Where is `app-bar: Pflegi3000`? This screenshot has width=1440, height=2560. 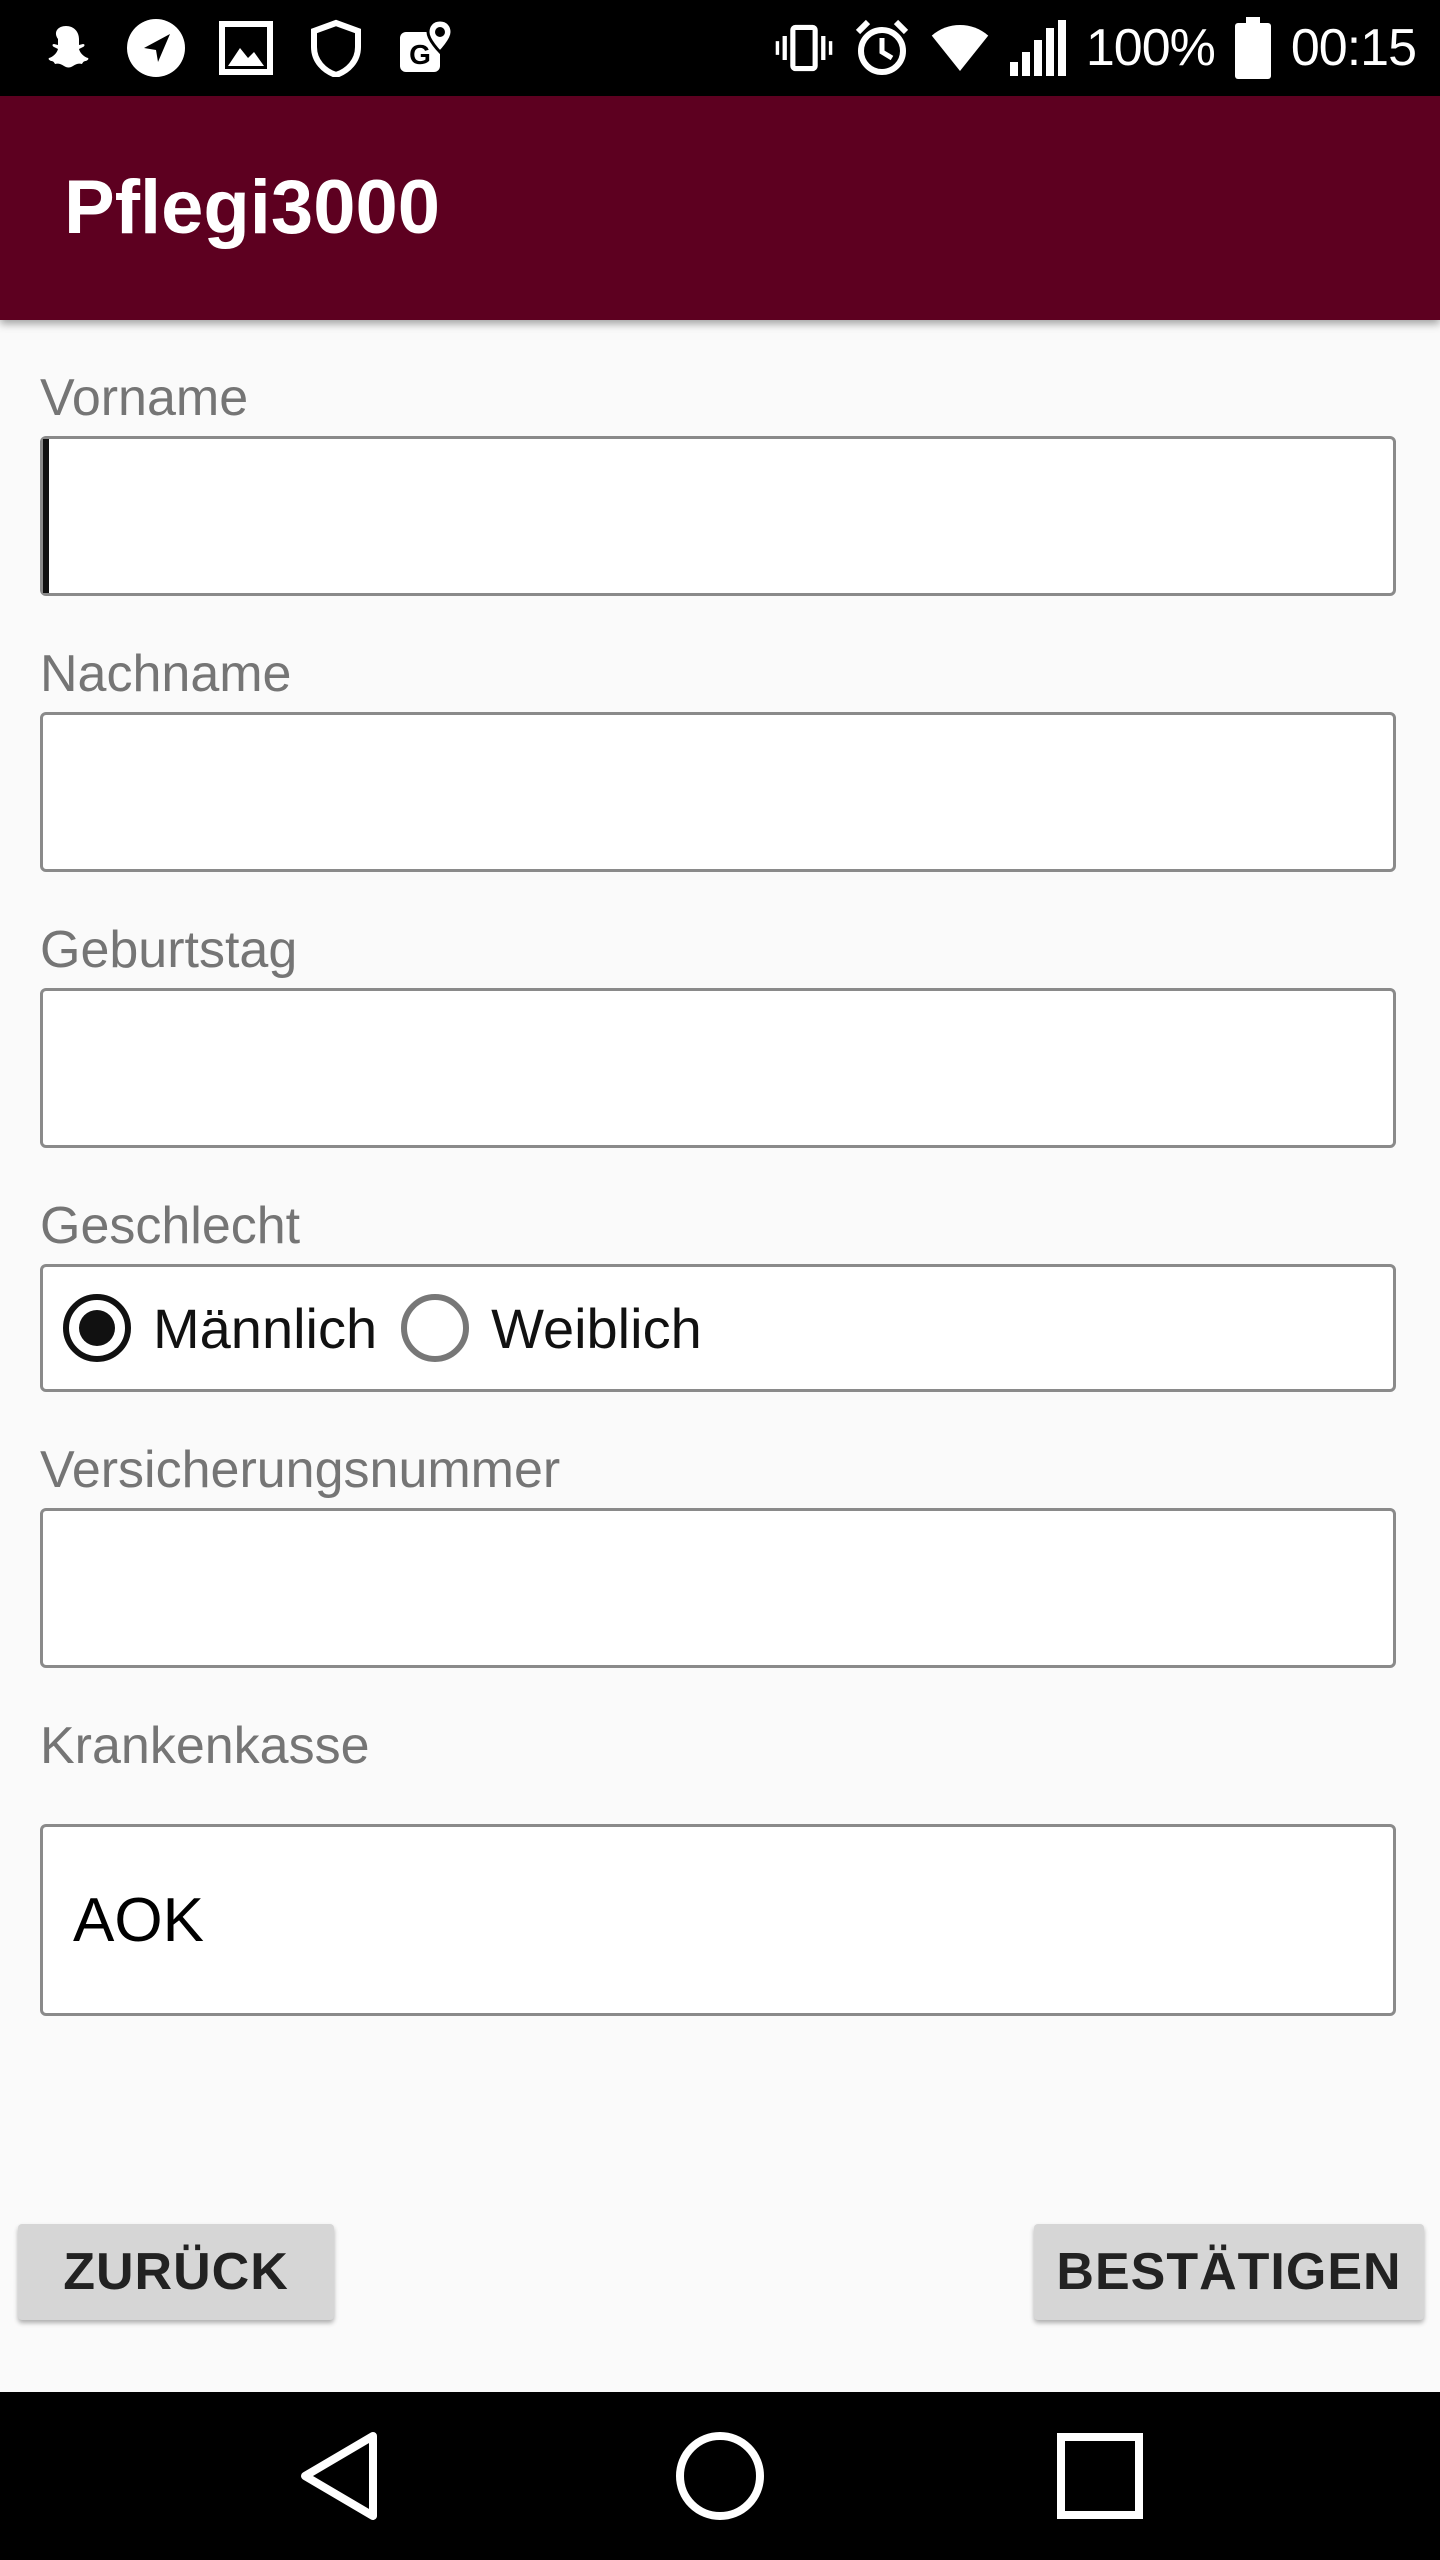 app-bar: Pflegi3000 is located at coordinates (720, 208).